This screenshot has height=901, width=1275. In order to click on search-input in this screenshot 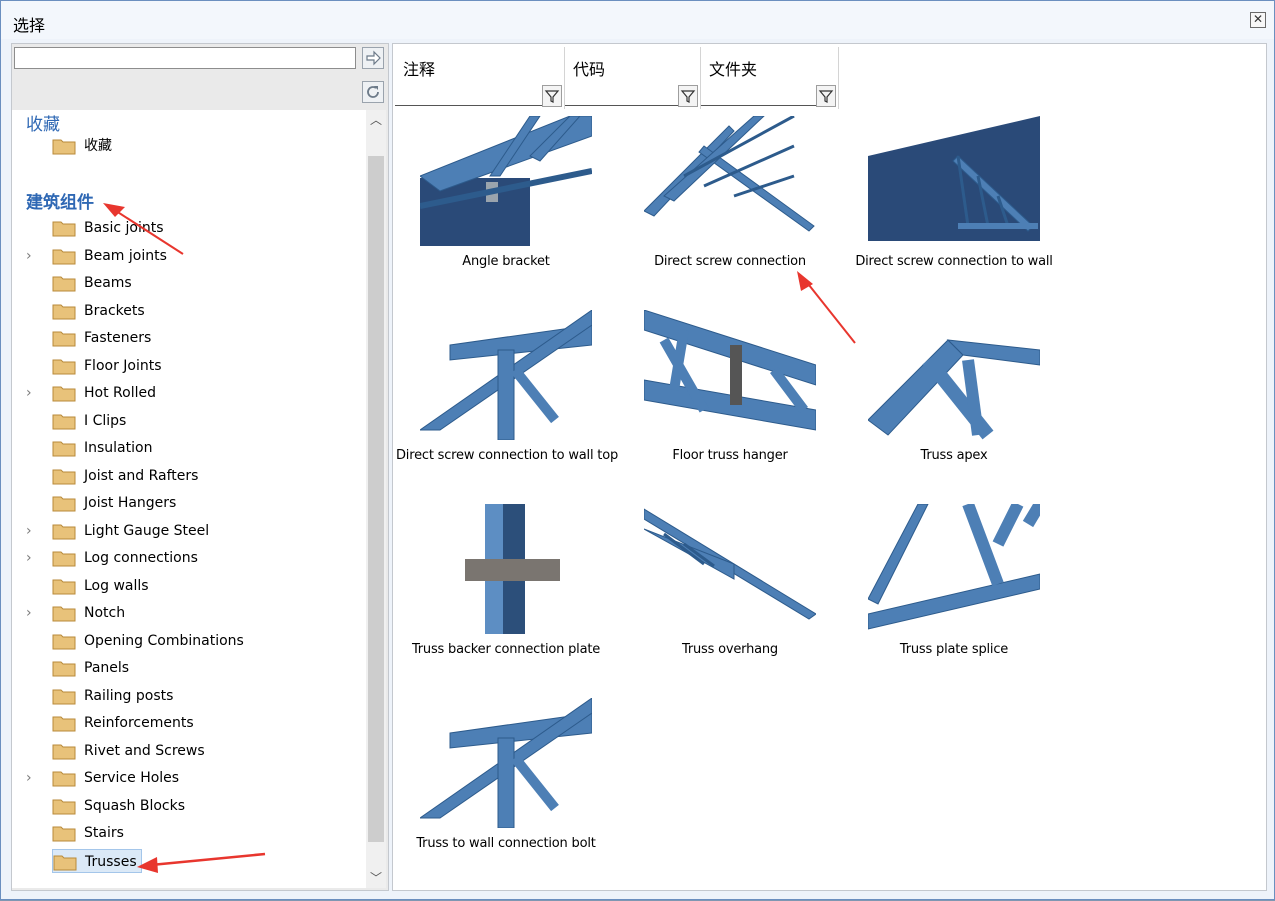, I will do `click(185, 58)`.